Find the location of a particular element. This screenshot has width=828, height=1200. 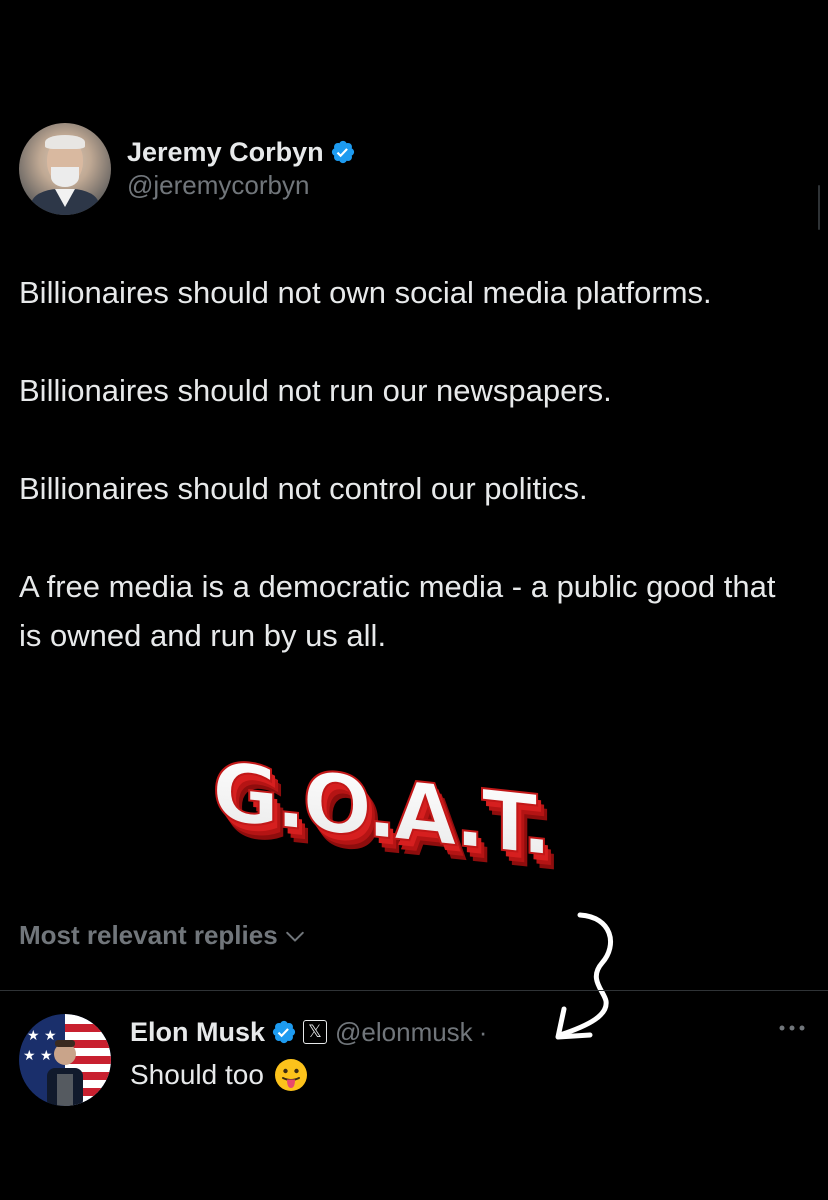

replies-sort-dropdown: Most relevant replies is located at coordinates (162, 935).